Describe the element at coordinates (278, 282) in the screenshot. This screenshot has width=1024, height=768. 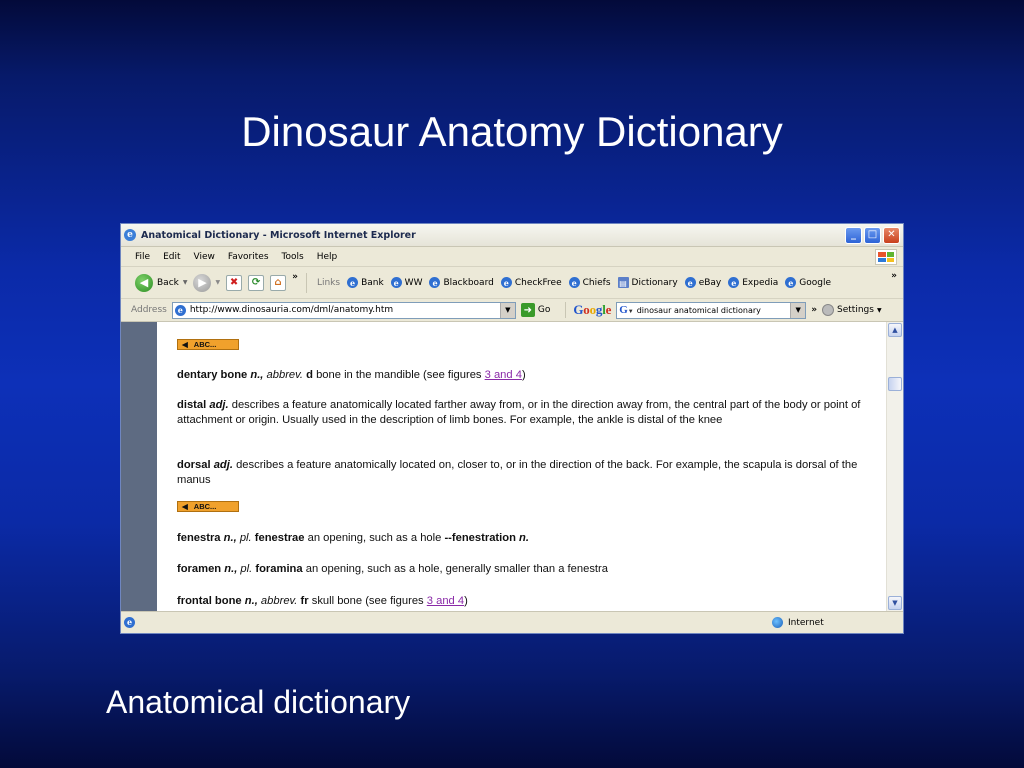
I see `home-icon: ⌂` at that location.